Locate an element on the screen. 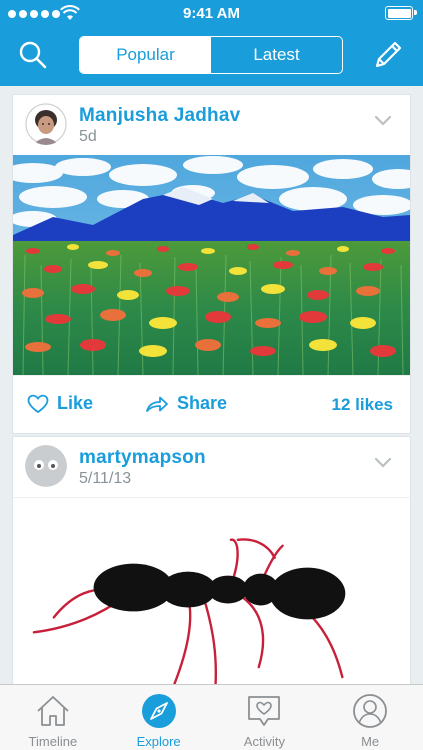 This screenshot has height=750, width=423. heart-icon is located at coordinates (38, 403).